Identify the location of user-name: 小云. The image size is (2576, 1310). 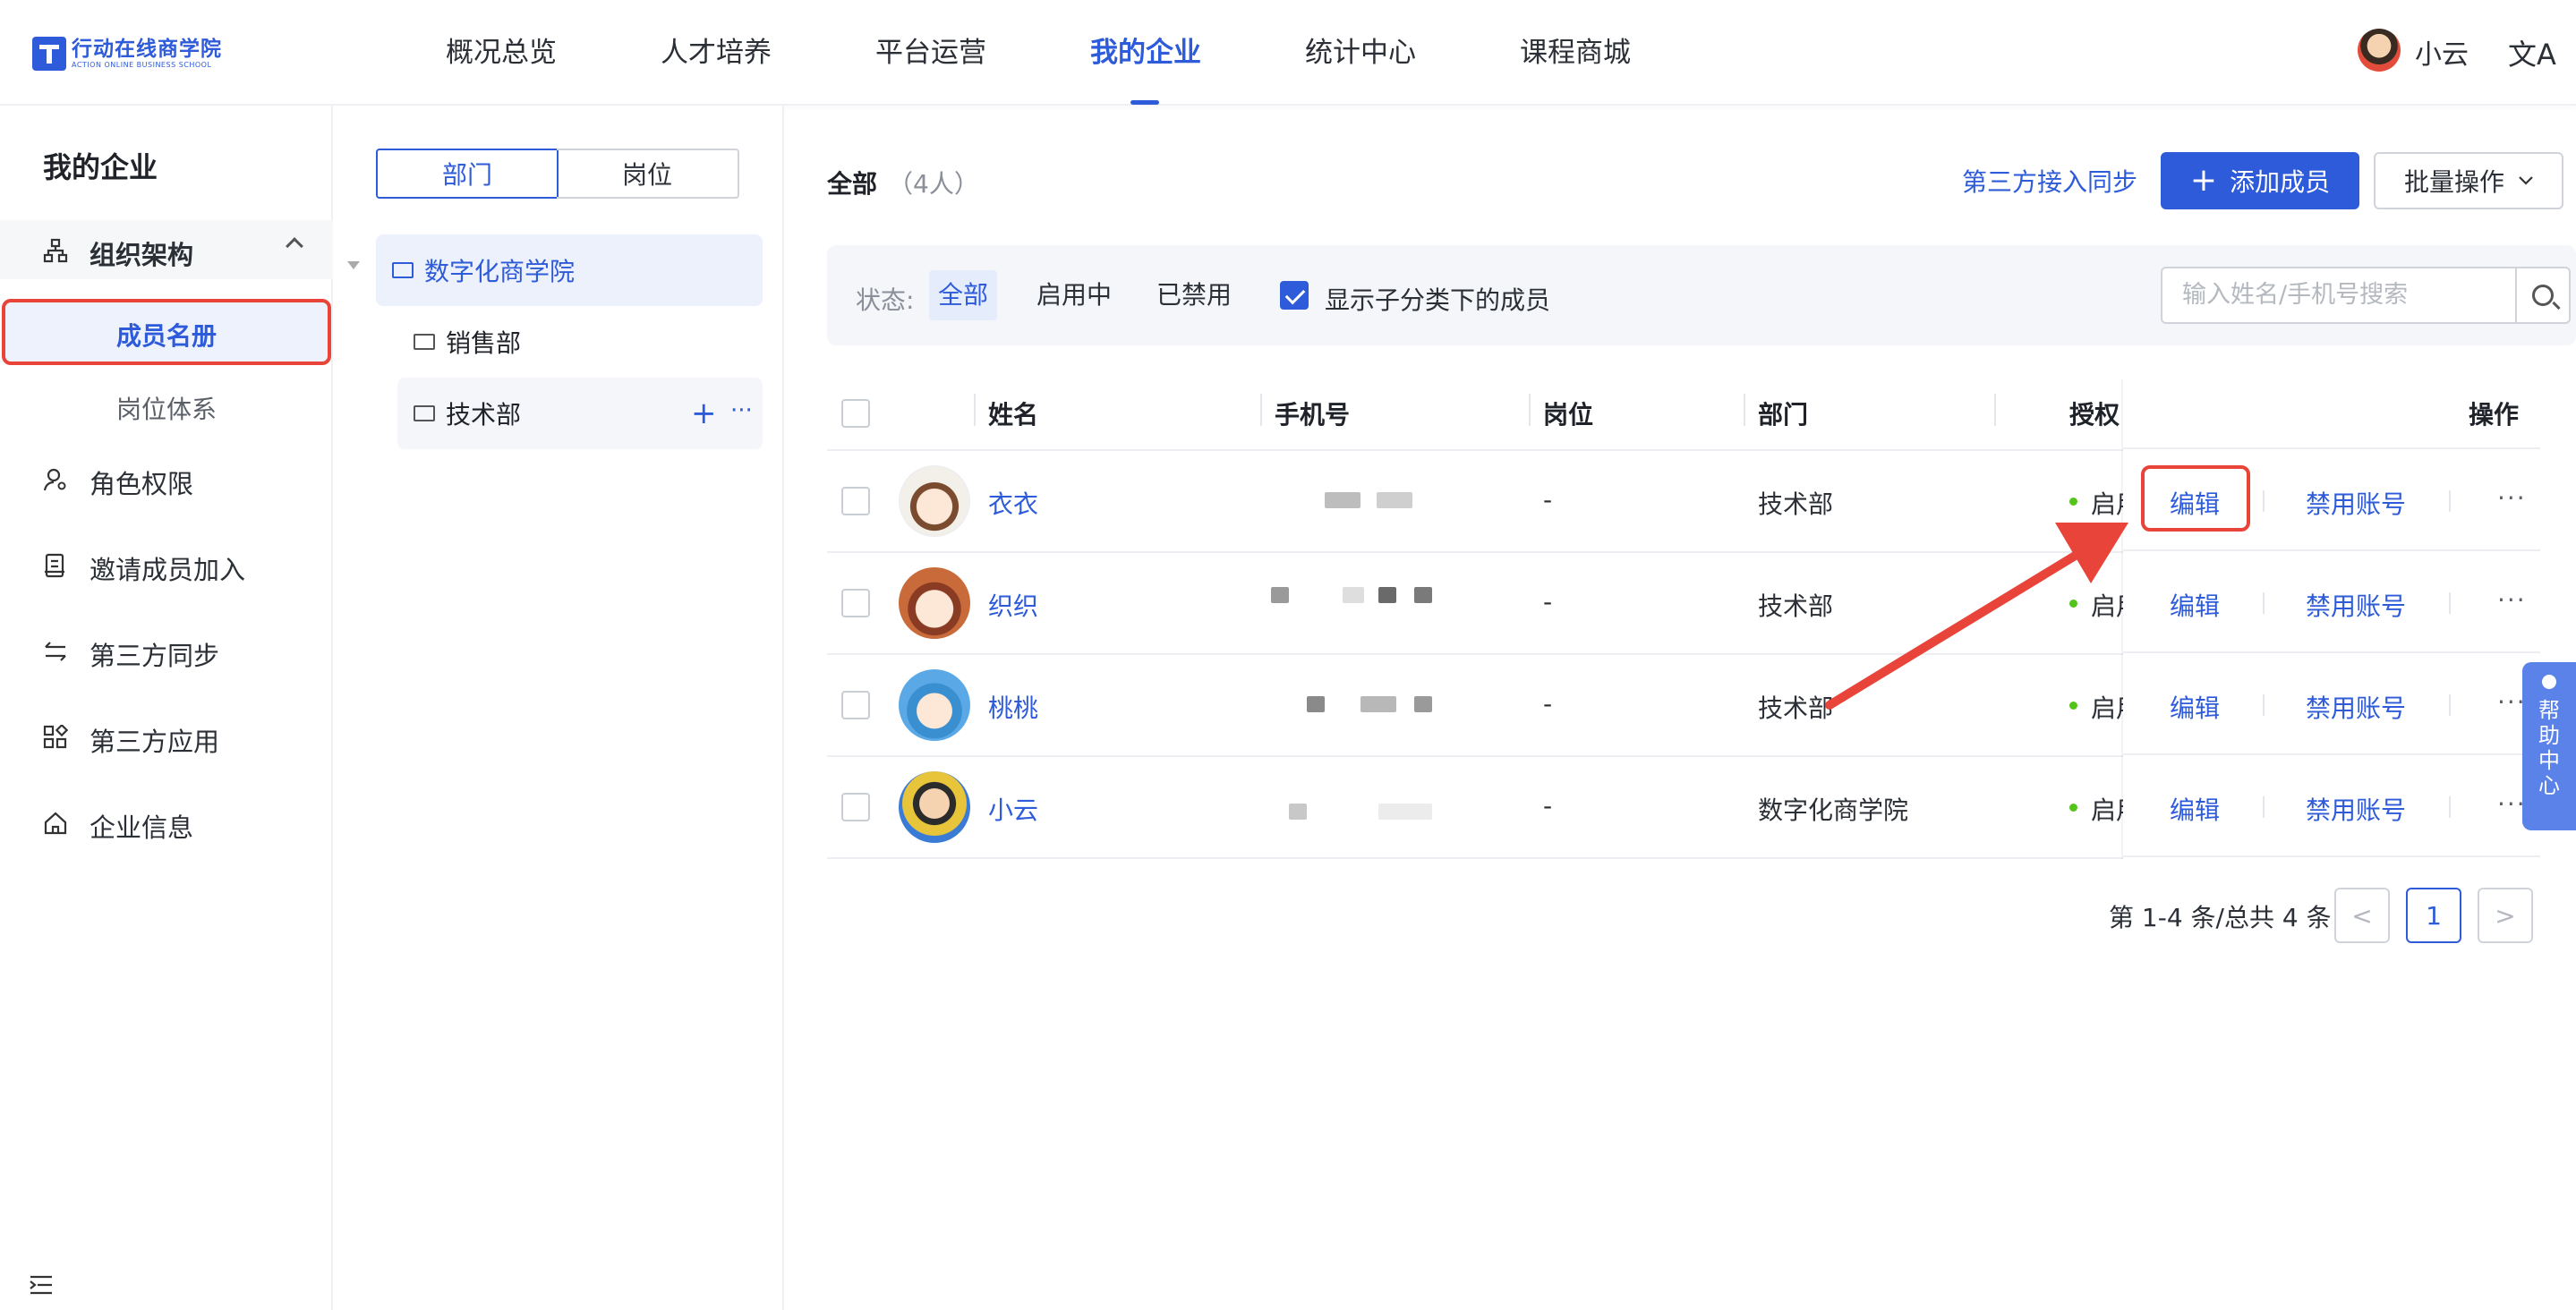
(2442, 52).